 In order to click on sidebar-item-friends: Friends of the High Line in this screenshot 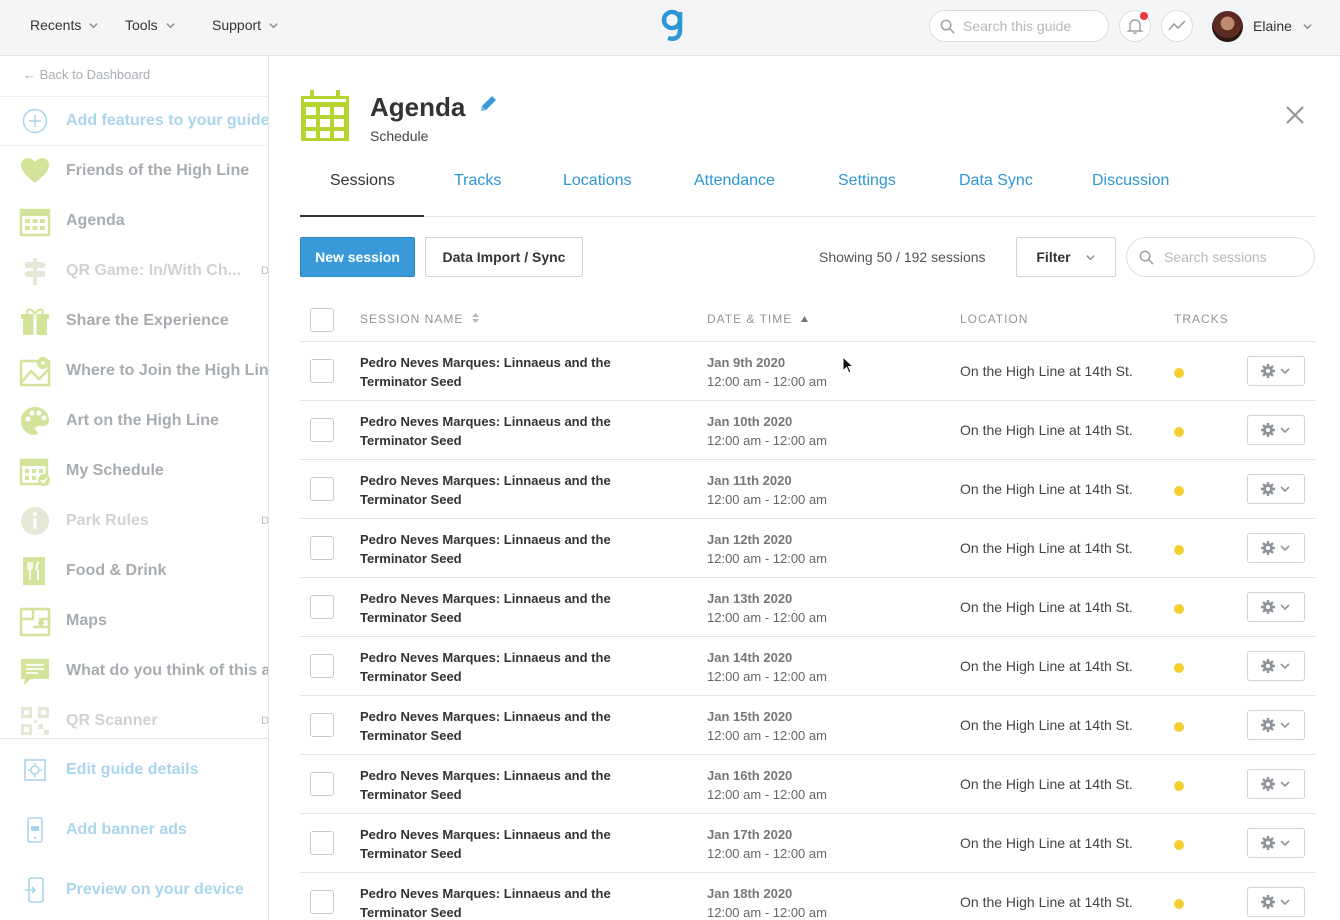, I will do `click(134, 171)`.